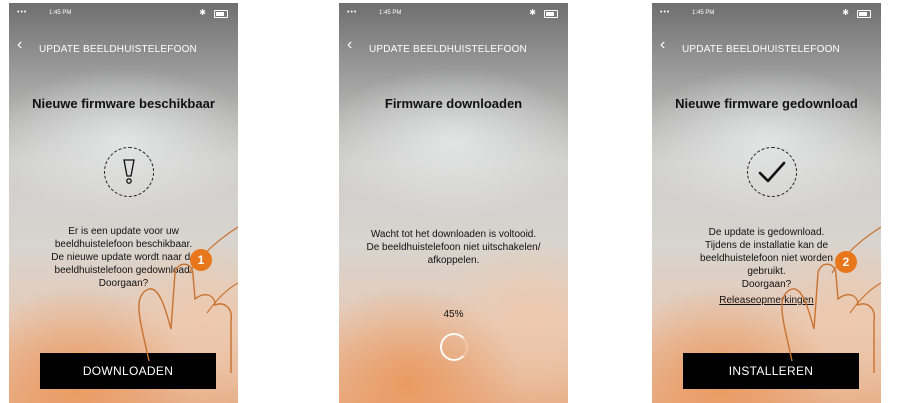 The width and height of the screenshot is (914, 403). I want to click on exclamation-icon, so click(129, 172).